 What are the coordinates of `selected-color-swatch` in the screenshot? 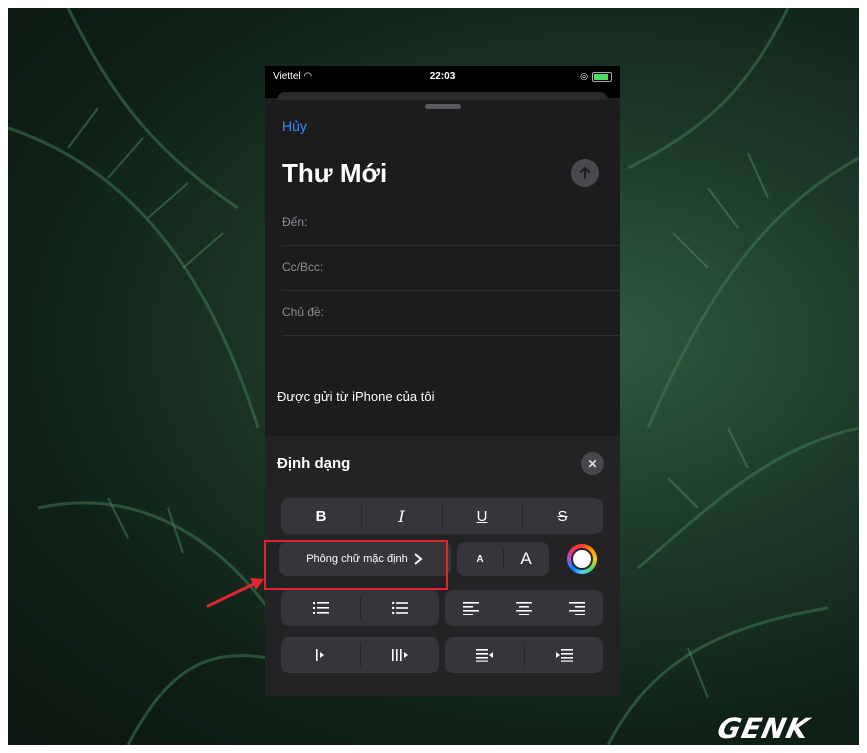 It's located at (582, 559).